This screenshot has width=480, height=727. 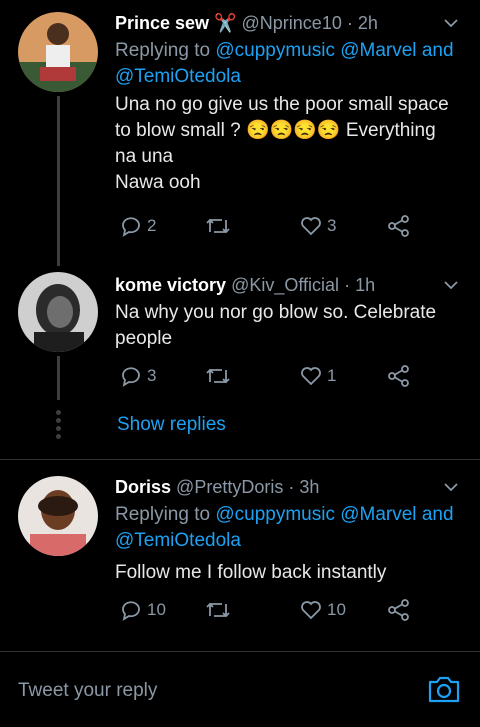 I want to click on like-count: 3, so click(x=332, y=225).